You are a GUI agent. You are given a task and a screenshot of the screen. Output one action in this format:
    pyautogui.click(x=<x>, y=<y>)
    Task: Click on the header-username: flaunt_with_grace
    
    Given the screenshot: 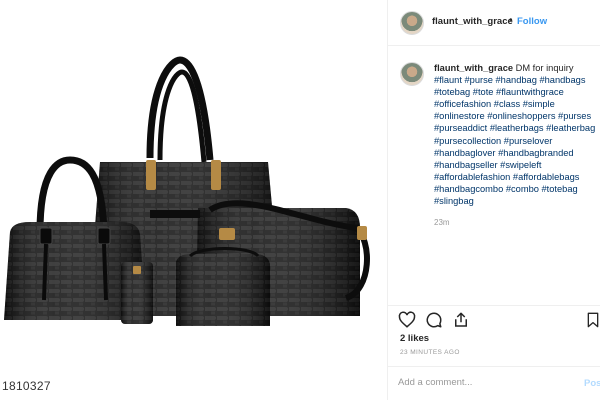 What is the action you would take?
    pyautogui.click(x=472, y=21)
    